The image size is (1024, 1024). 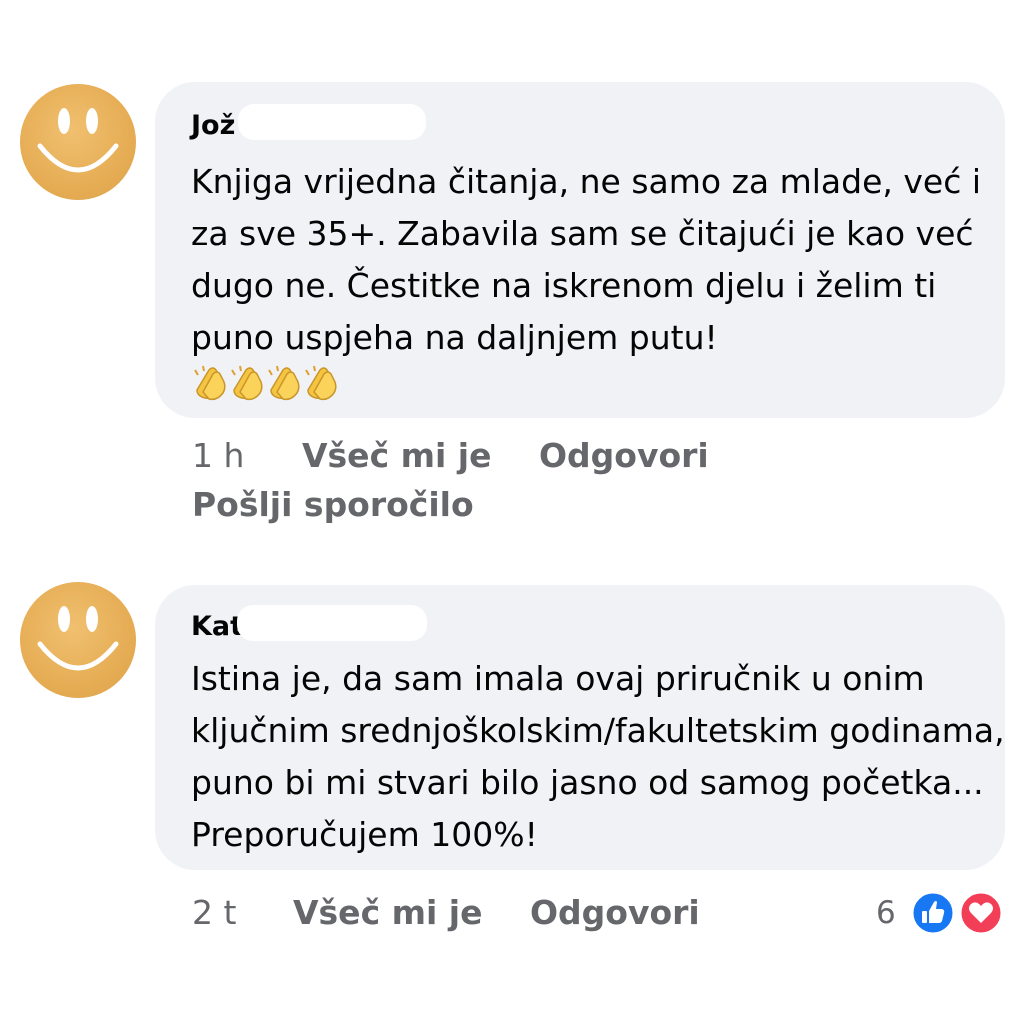 What do you see at coordinates (933, 913) in the screenshot?
I see `like-icon` at bounding box center [933, 913].